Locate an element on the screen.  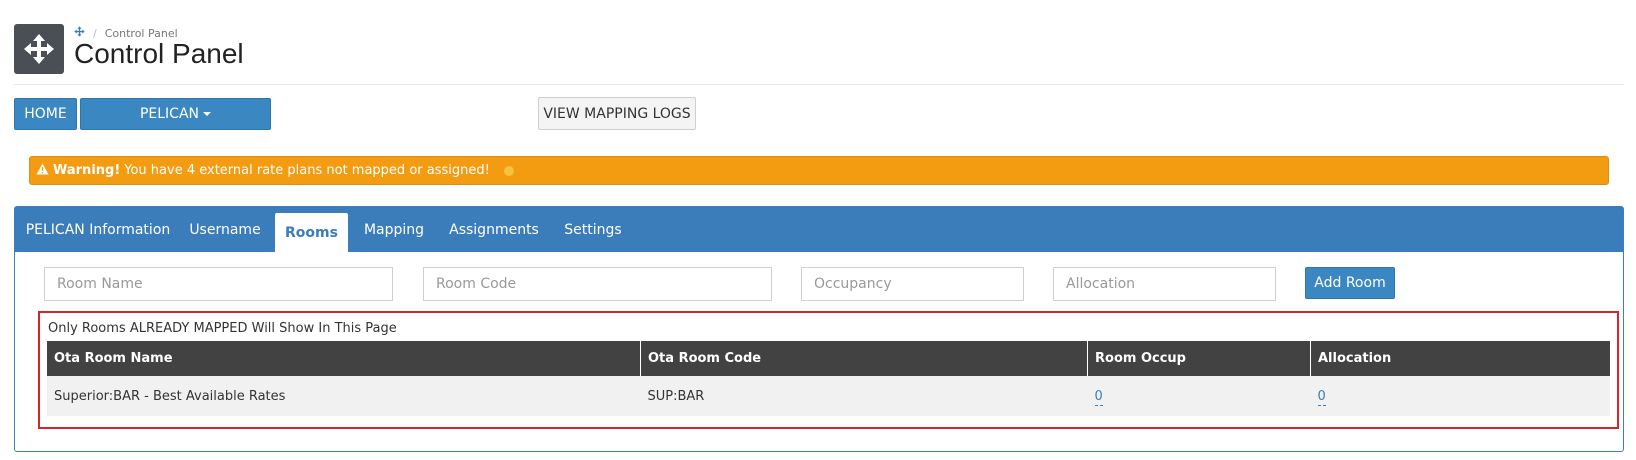
occupancy-edit-link: 0 is located at coordinates (1098, 397).